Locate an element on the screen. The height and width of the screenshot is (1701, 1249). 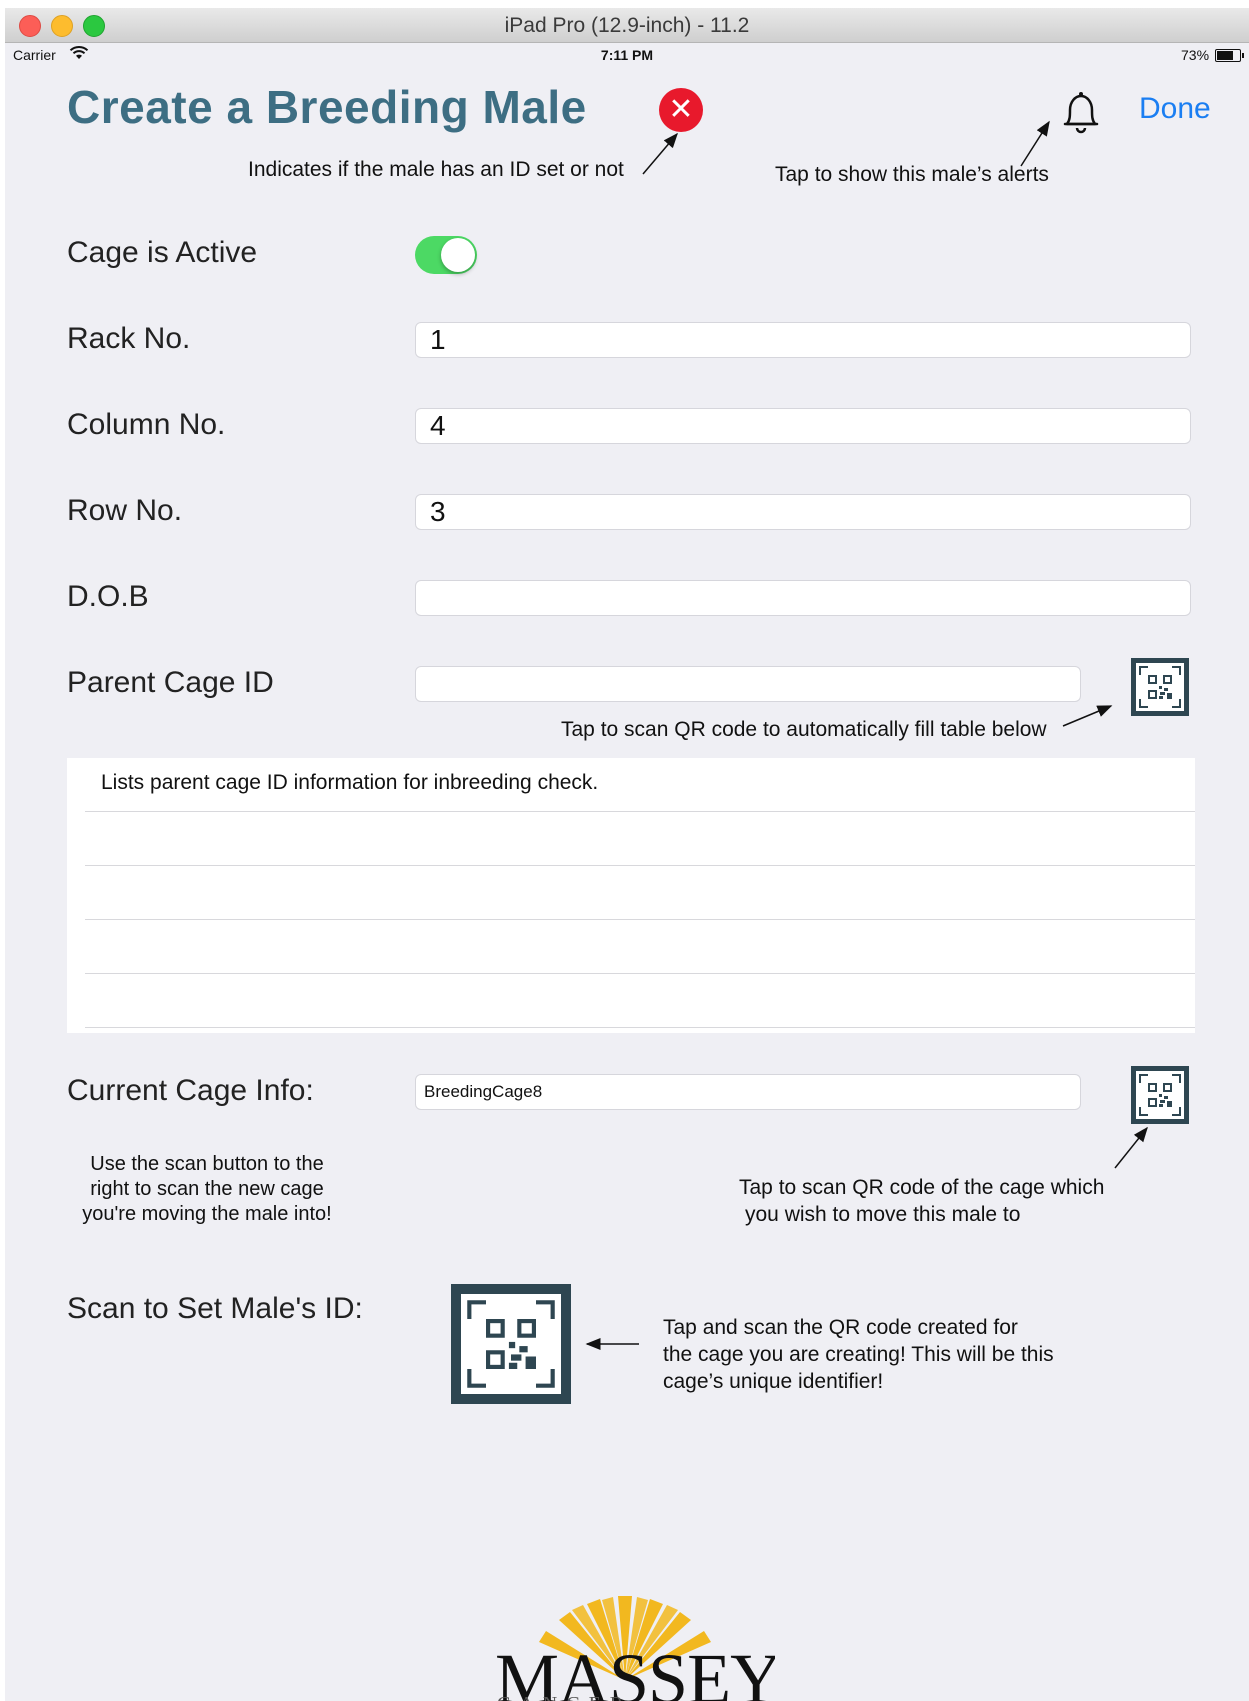
current-scan-button is located at coordinates (1160, 1095).